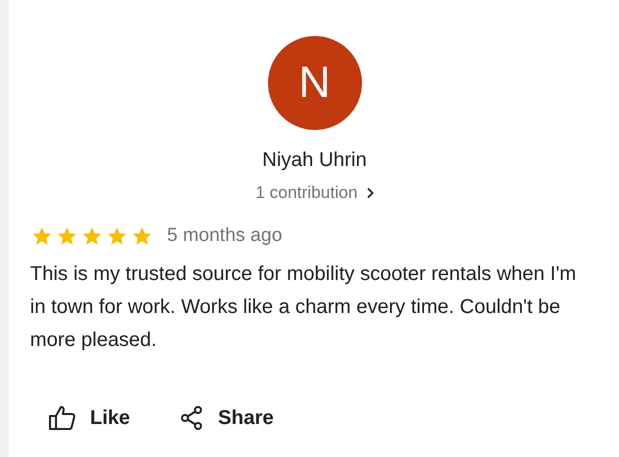 The image size is (619, 457). Describe the element at coordinates (192, 418) in the screenshot. I see `share-icon` at that location.